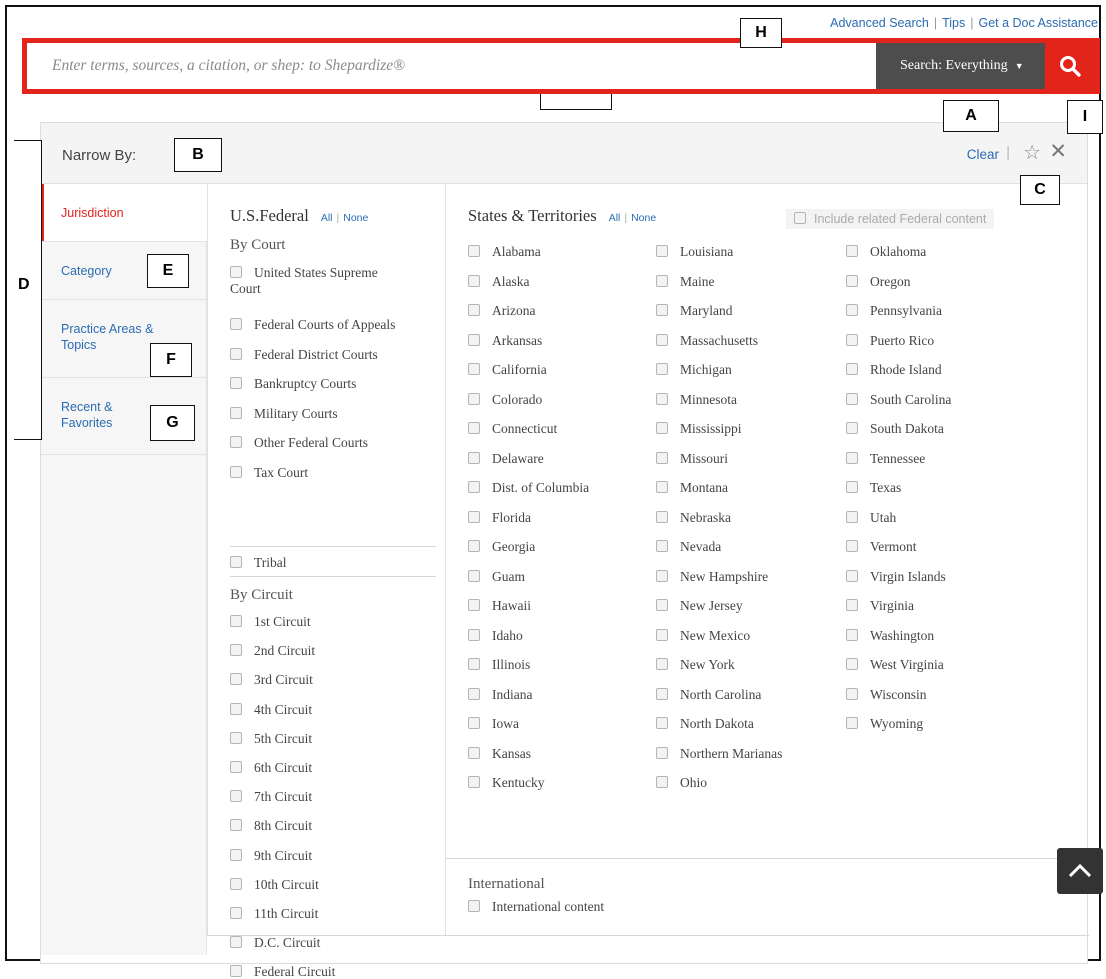  What do you see at coordinates (304, 354) in the screenshot?
I see `checkbox-item: Federal District Courts` at bounding box center [304, 354].